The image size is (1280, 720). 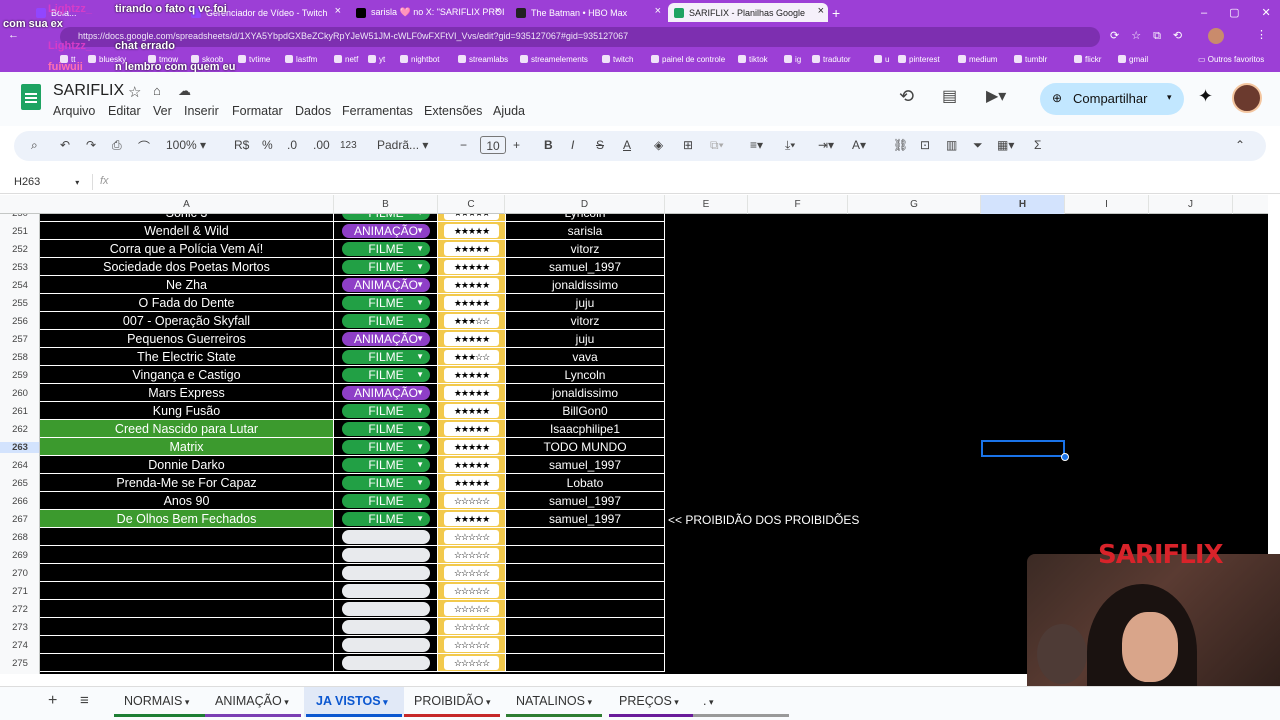 What do you see at coordinates (585, 483) in the screenshot?
I see `suggested-by-cell: Lobato` at bounding box center [585, 483].